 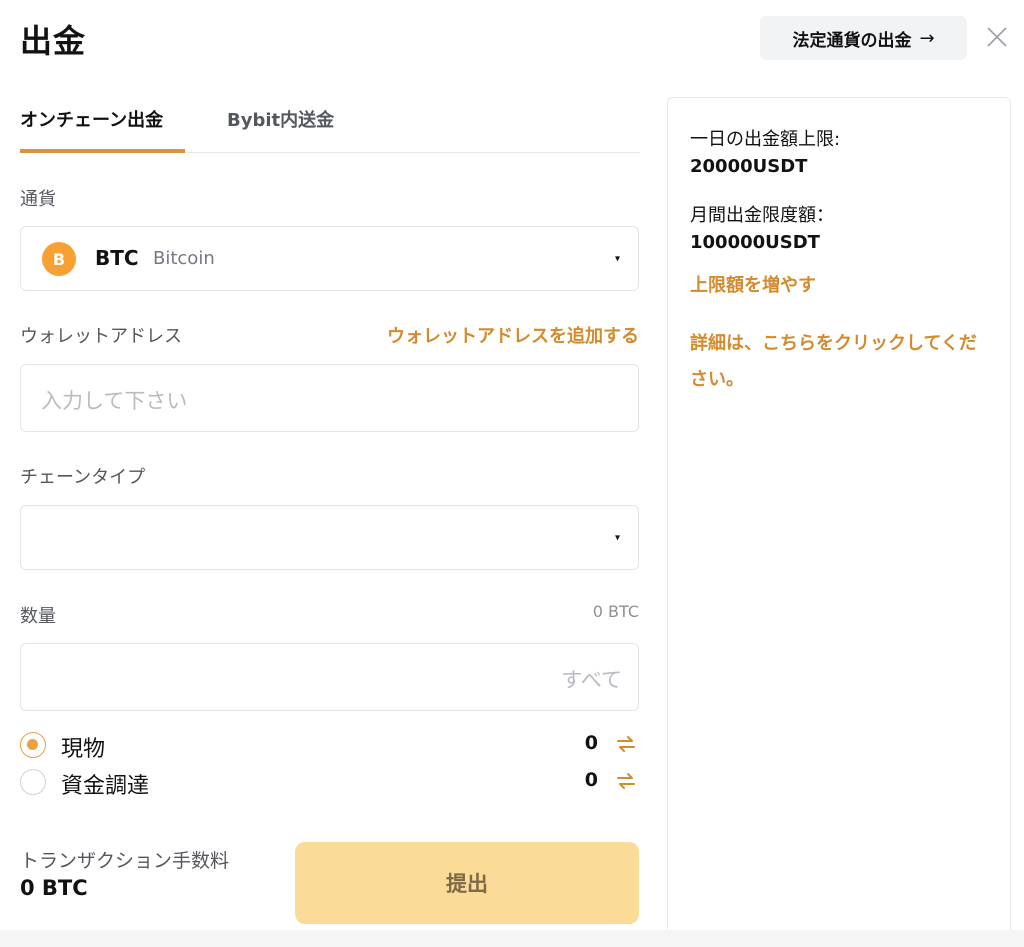 I want to click on tab-onchain-withdraw: オンチェーン出金, so click(x=91, y=119).